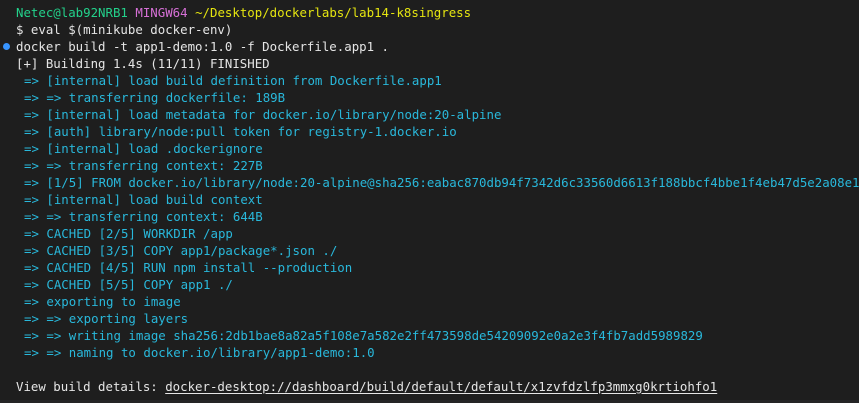 This screenshot has width=859, height=403. Describe the element at coordinates (128, 233) in the screenshot. I see `build-step-line: => CACHED [2/5] WORKDIR /app` at that location.